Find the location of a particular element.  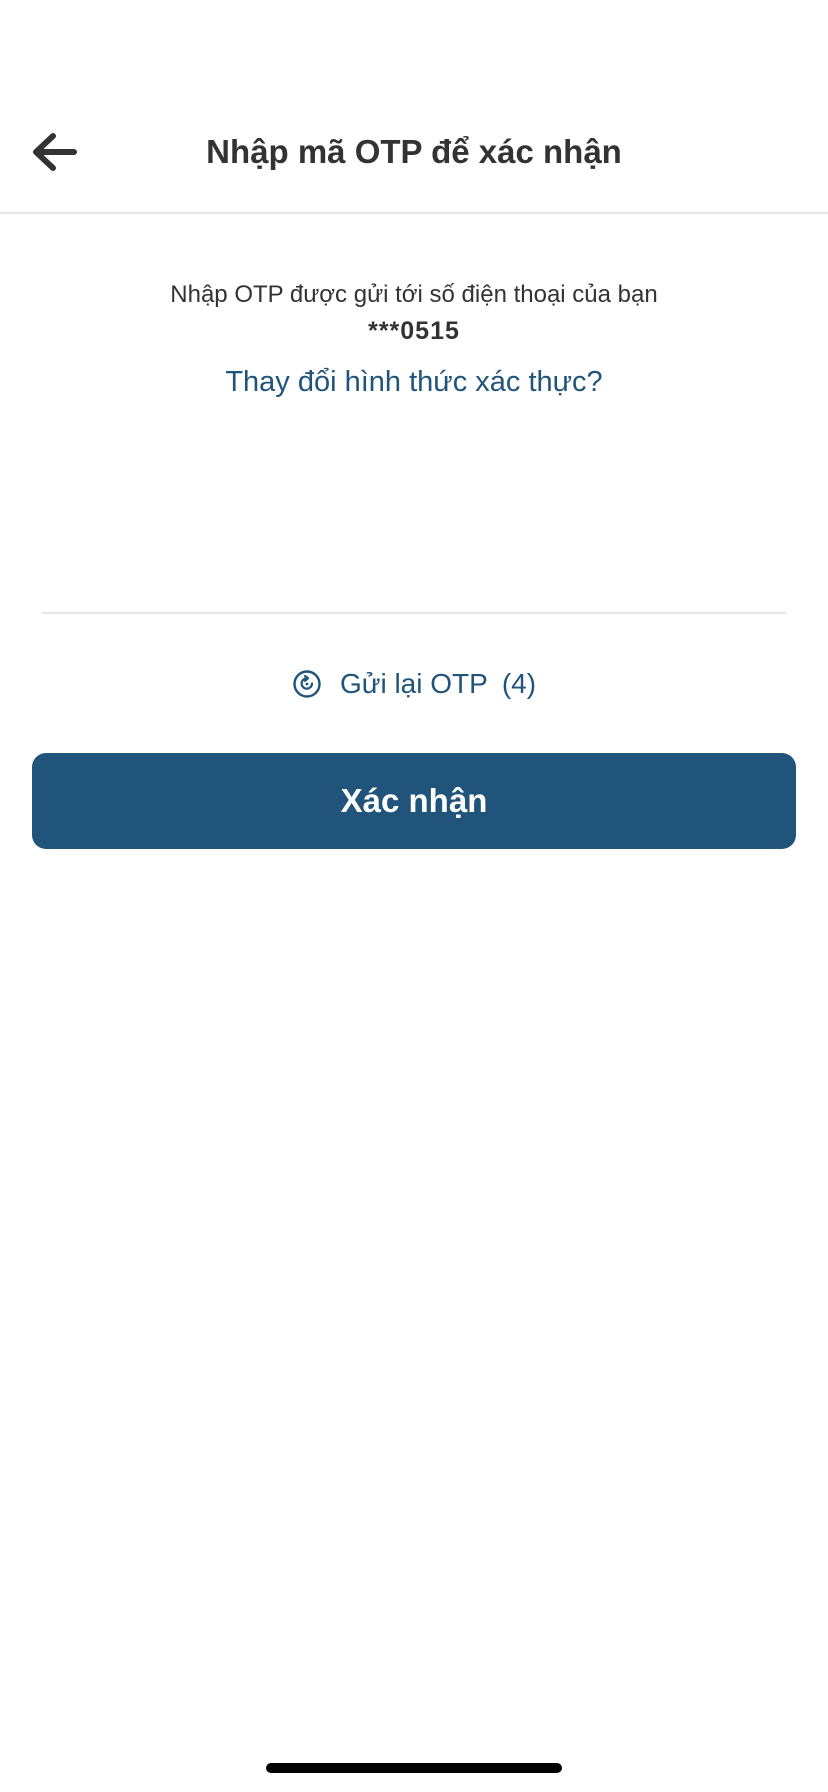

page-title: Nhập mã OTP để xác nhận is located at coordinates (414, 151).